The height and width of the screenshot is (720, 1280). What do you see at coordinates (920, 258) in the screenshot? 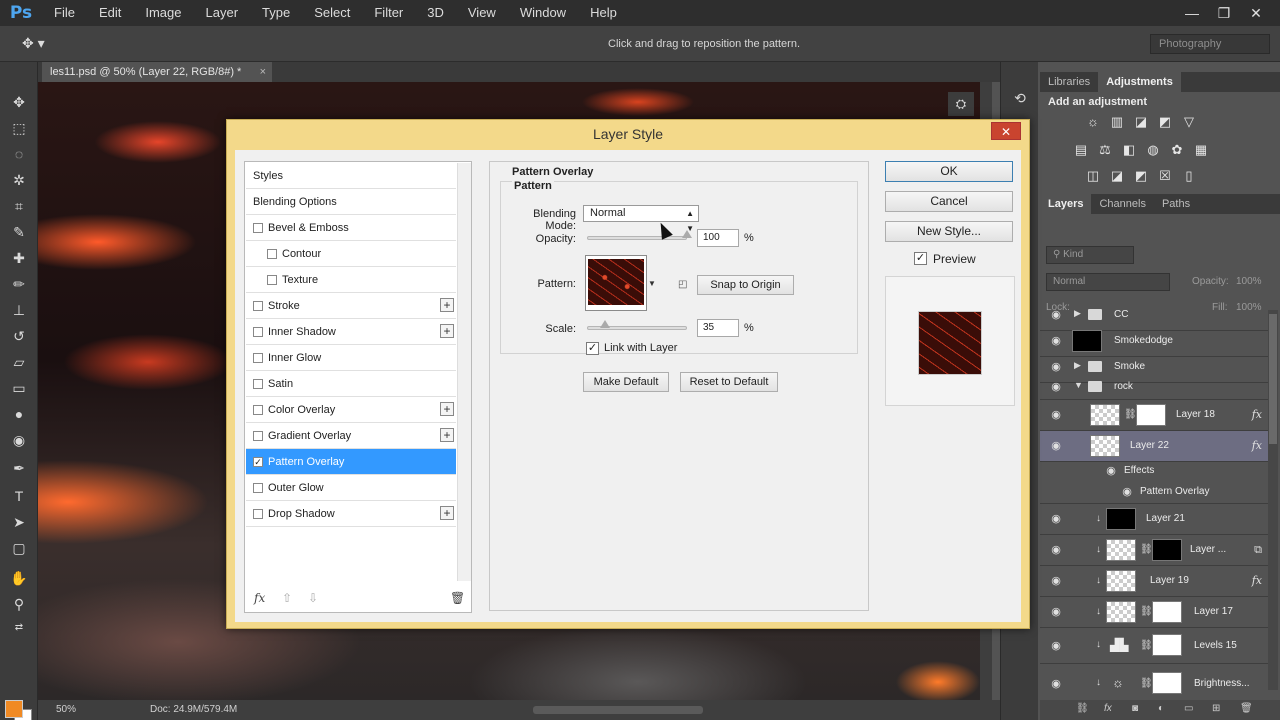
I see `preview-checkbox: ✓` at bounding box center [920, 258].